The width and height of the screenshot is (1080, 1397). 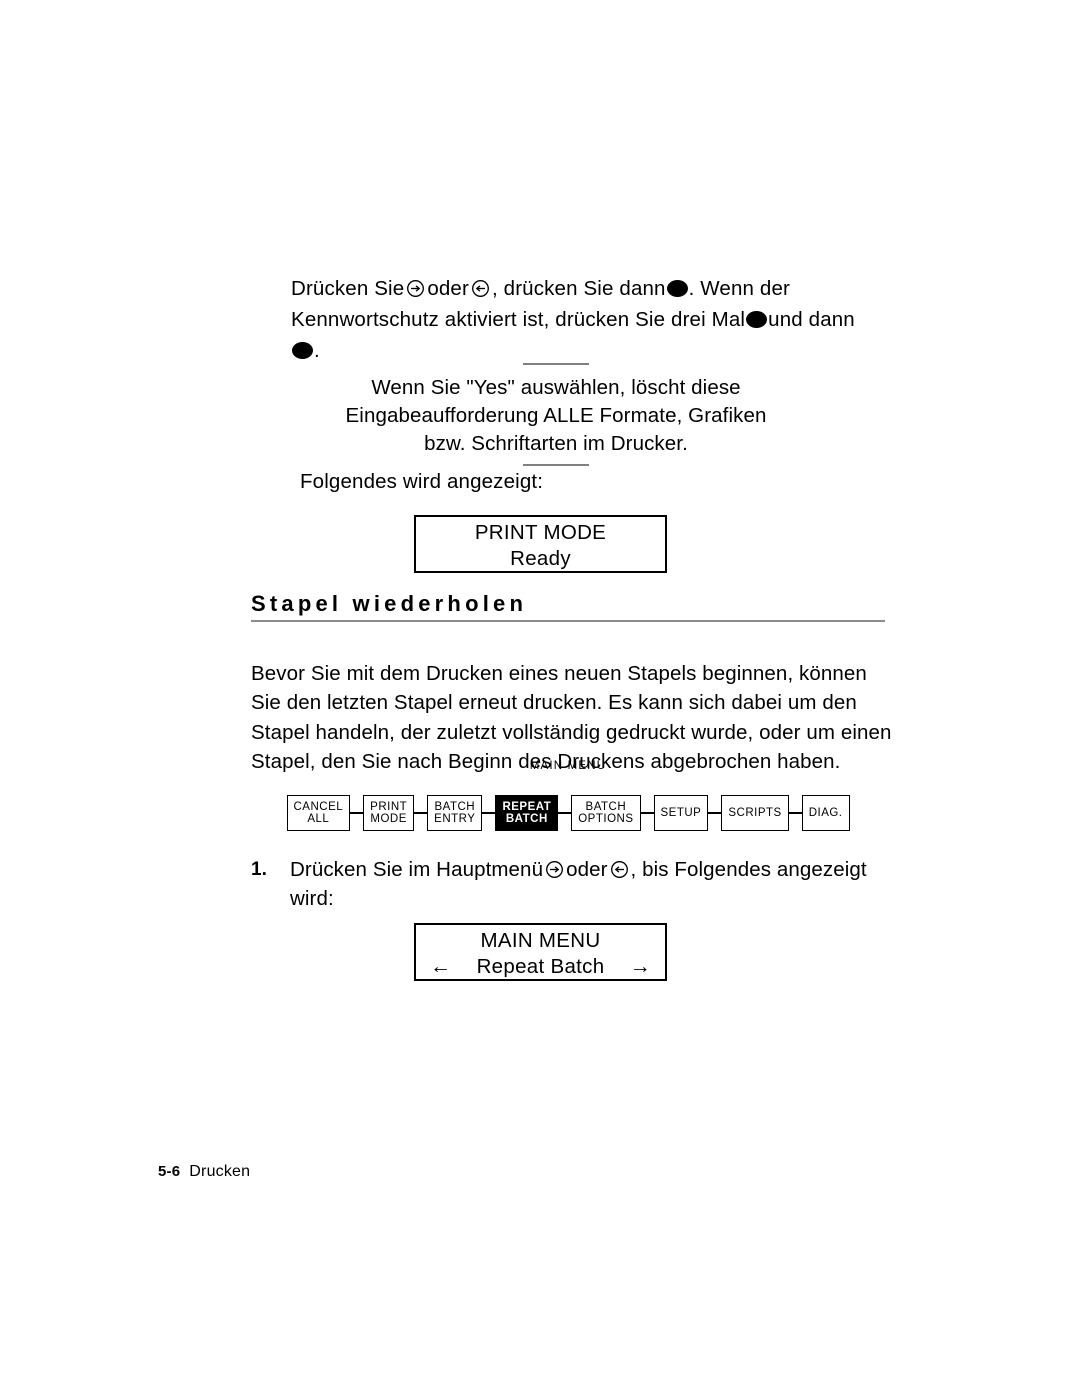 I want to click on display-main-menu: MAIN MENU ← Repeat Batch →, so click(x=540, y=952).